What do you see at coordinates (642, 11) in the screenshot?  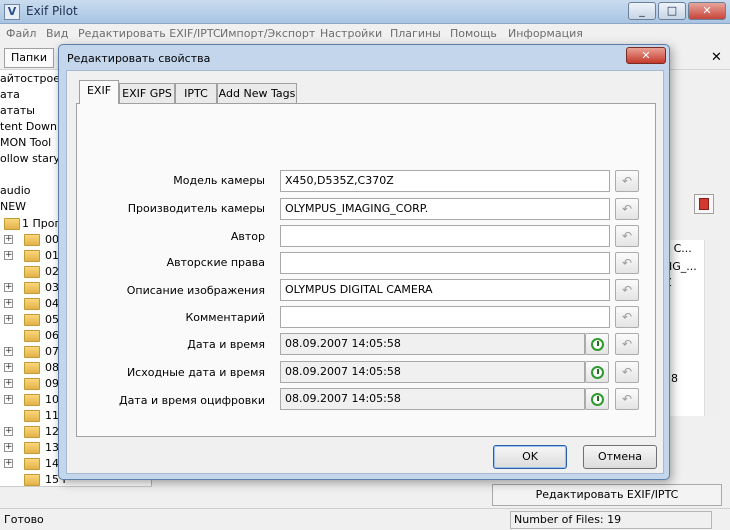 I see `minimize-button: _` at bounding box center [642, 11].